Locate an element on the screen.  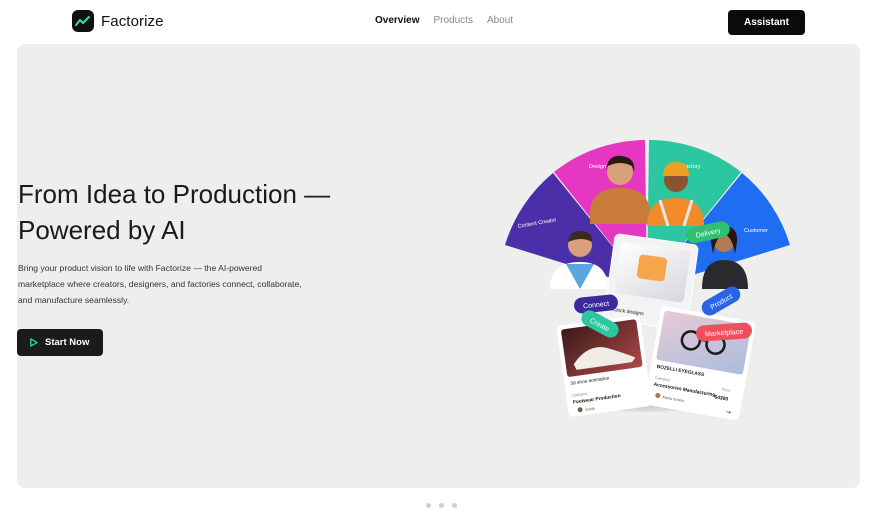
nav-products: Products is located at coordinates (452, 20).